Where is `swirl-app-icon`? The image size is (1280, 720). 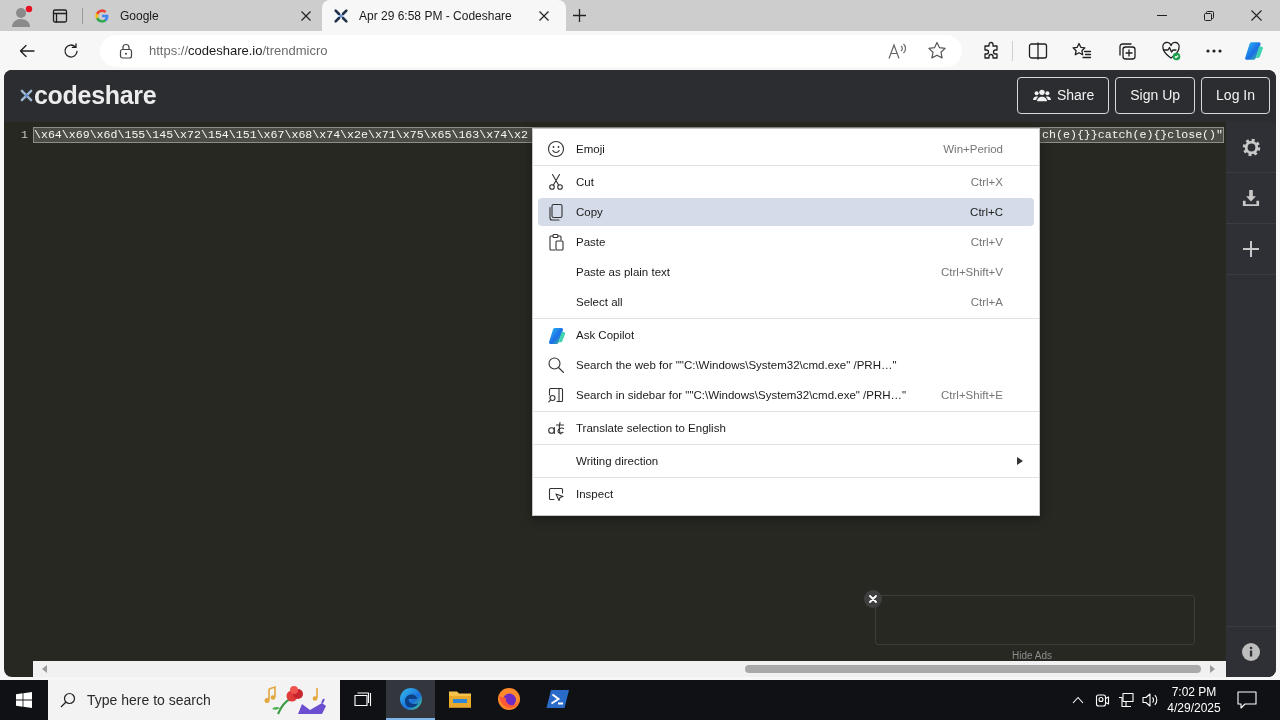 swirl-app-icon is located at coordinates (410, 699).